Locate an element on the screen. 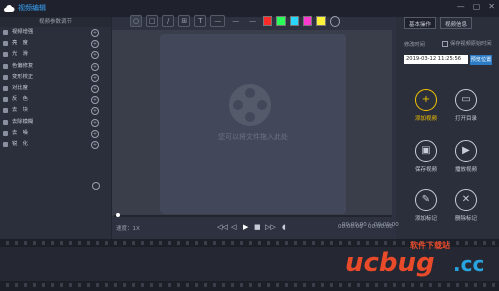 This screenshot has height=291, width=499. play-icon: ▶ is located at coordinates (245, 227).